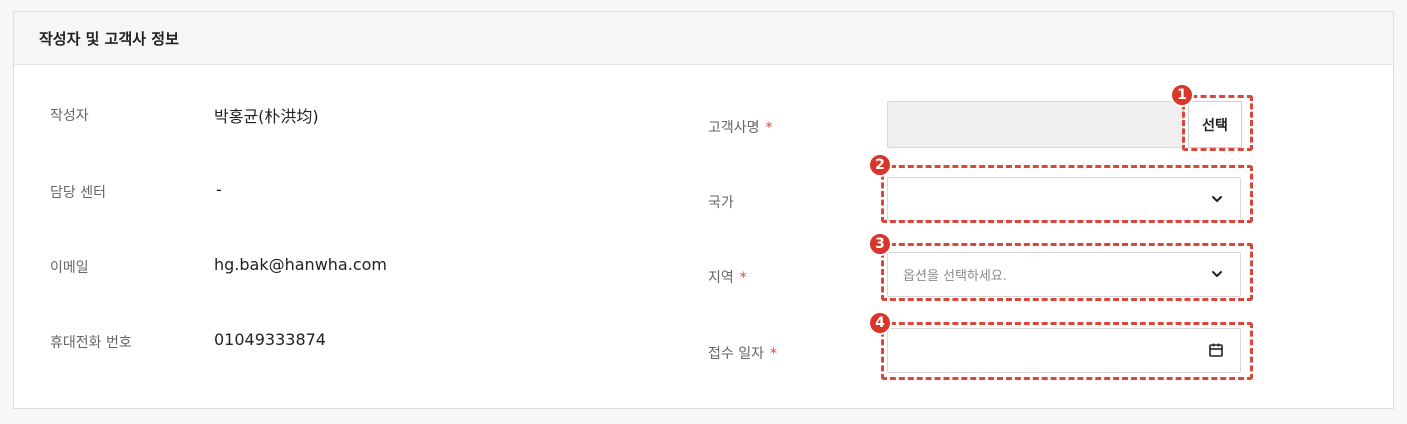 The width and height of the screenshot is (1407, 424). Describe the element at coordinates (721, 278) in the screenshot. I see `region-label-text: 지역` at that location.